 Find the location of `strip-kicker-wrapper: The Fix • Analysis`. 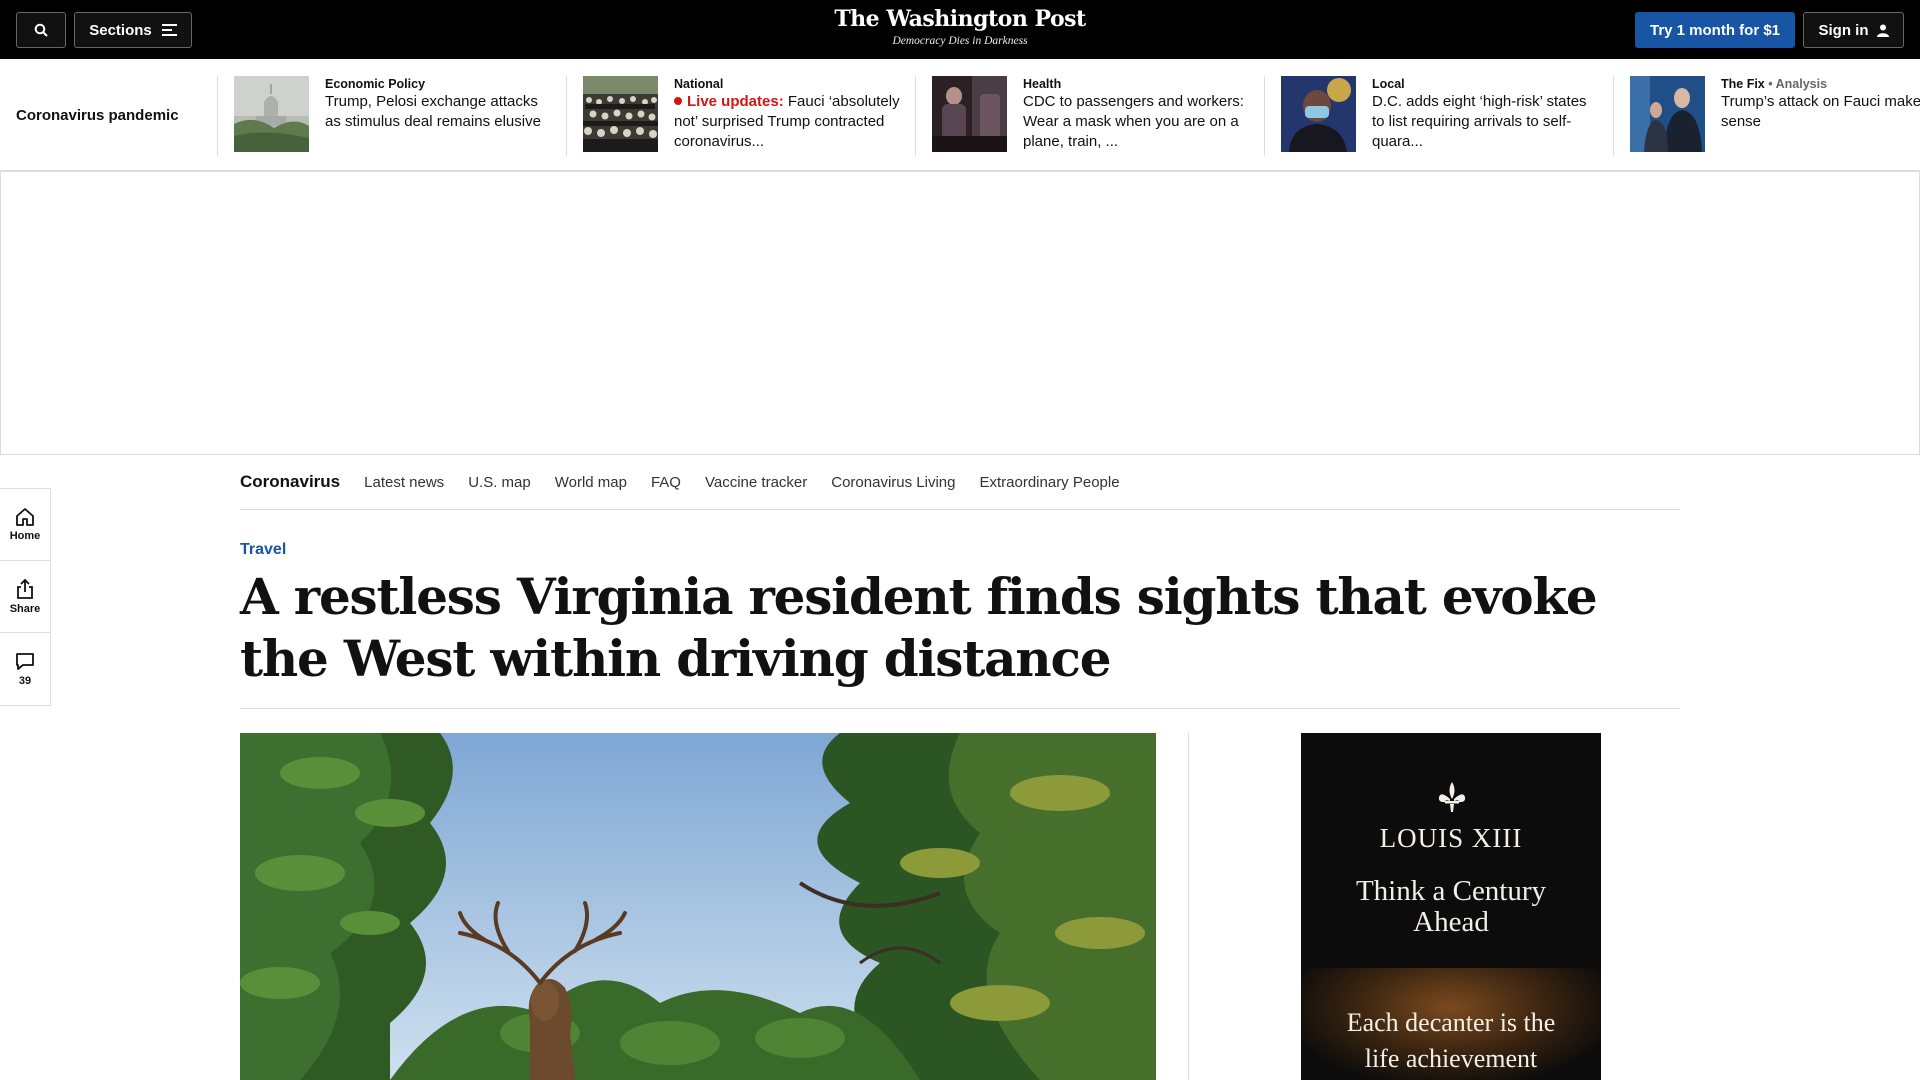

strip-kicker-wrapper: The Fix • Analysis is located at coordinates (1820, 84).